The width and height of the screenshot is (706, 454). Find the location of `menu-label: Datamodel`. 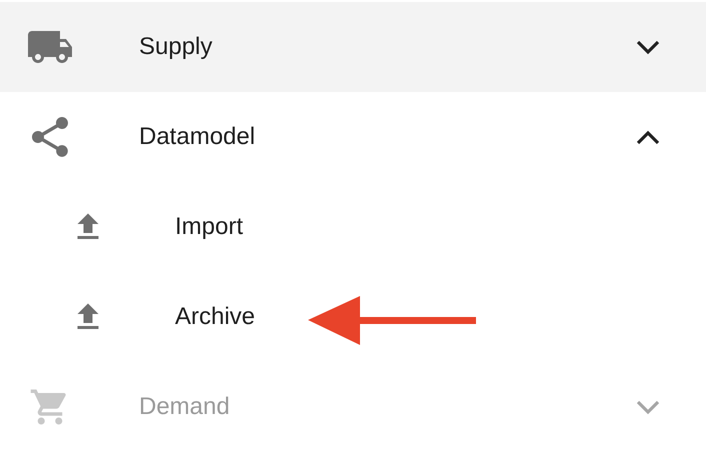

menu-label: Datamodel is located at coordinates (197, 137).